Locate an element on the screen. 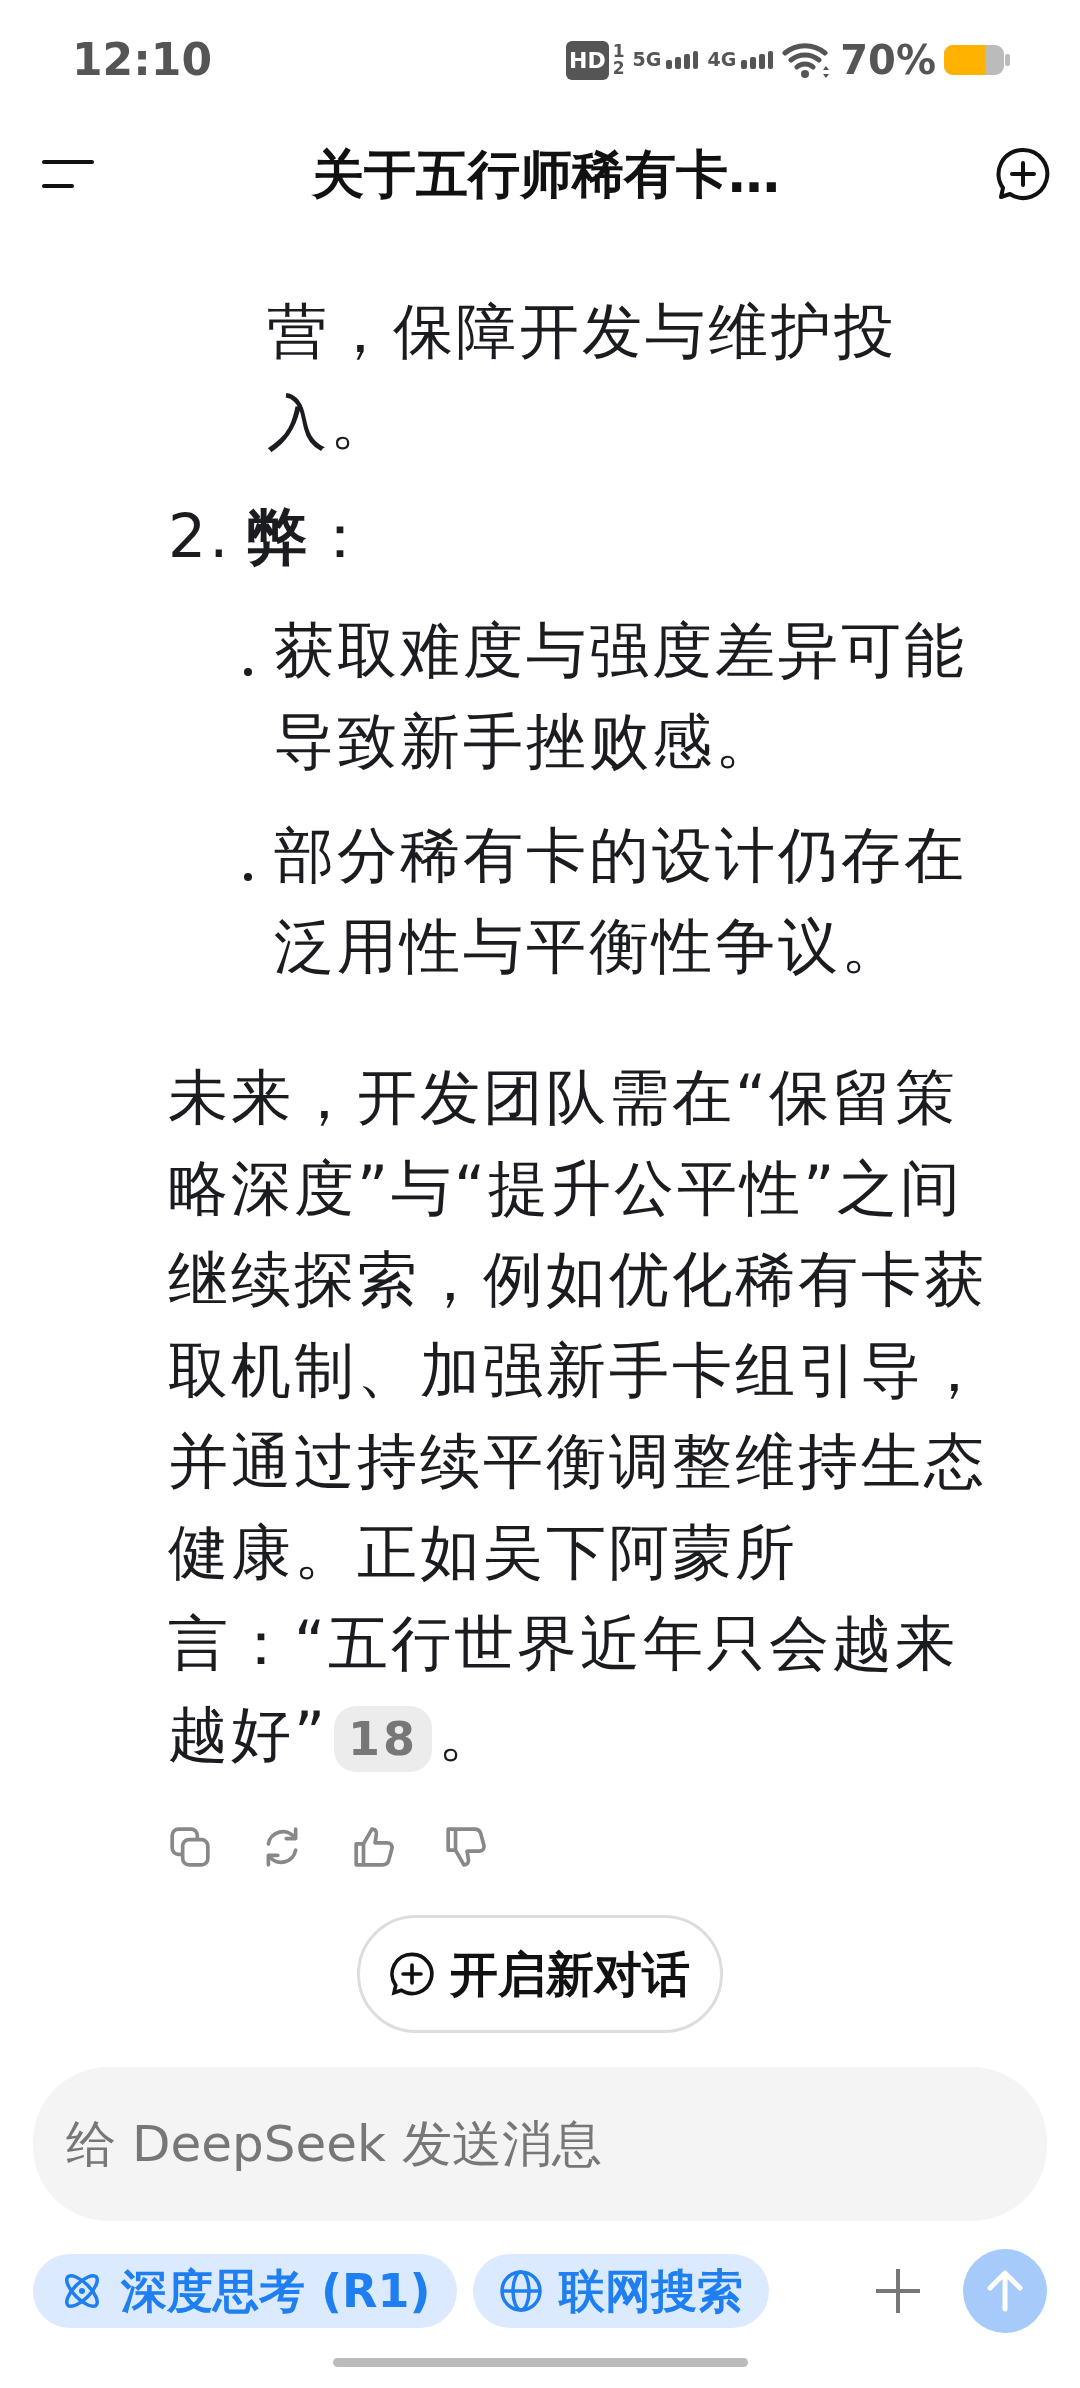 The width and height of the screenshot is (1080, 2388). thumbs-down-icon is located at coordinates (466, 1847).